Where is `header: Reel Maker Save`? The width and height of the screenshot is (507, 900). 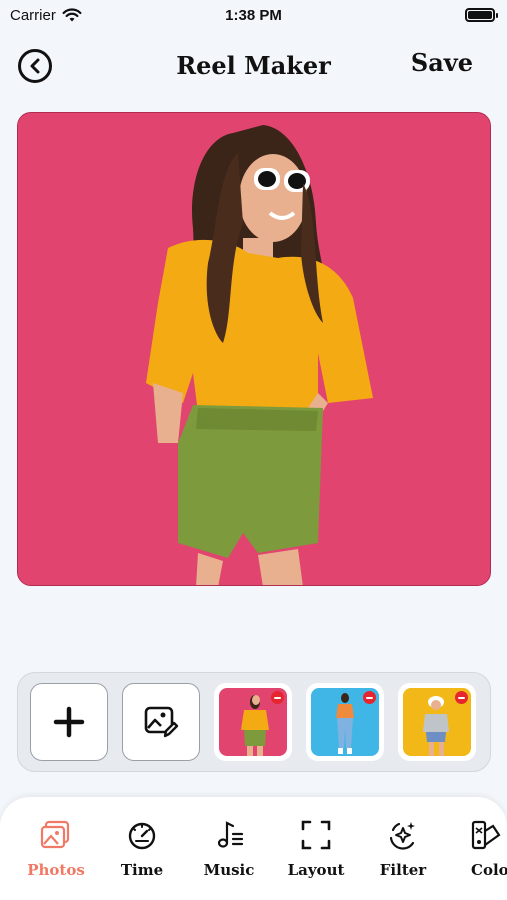
header: Reel Maker Save is located at coordinates (253, 65).